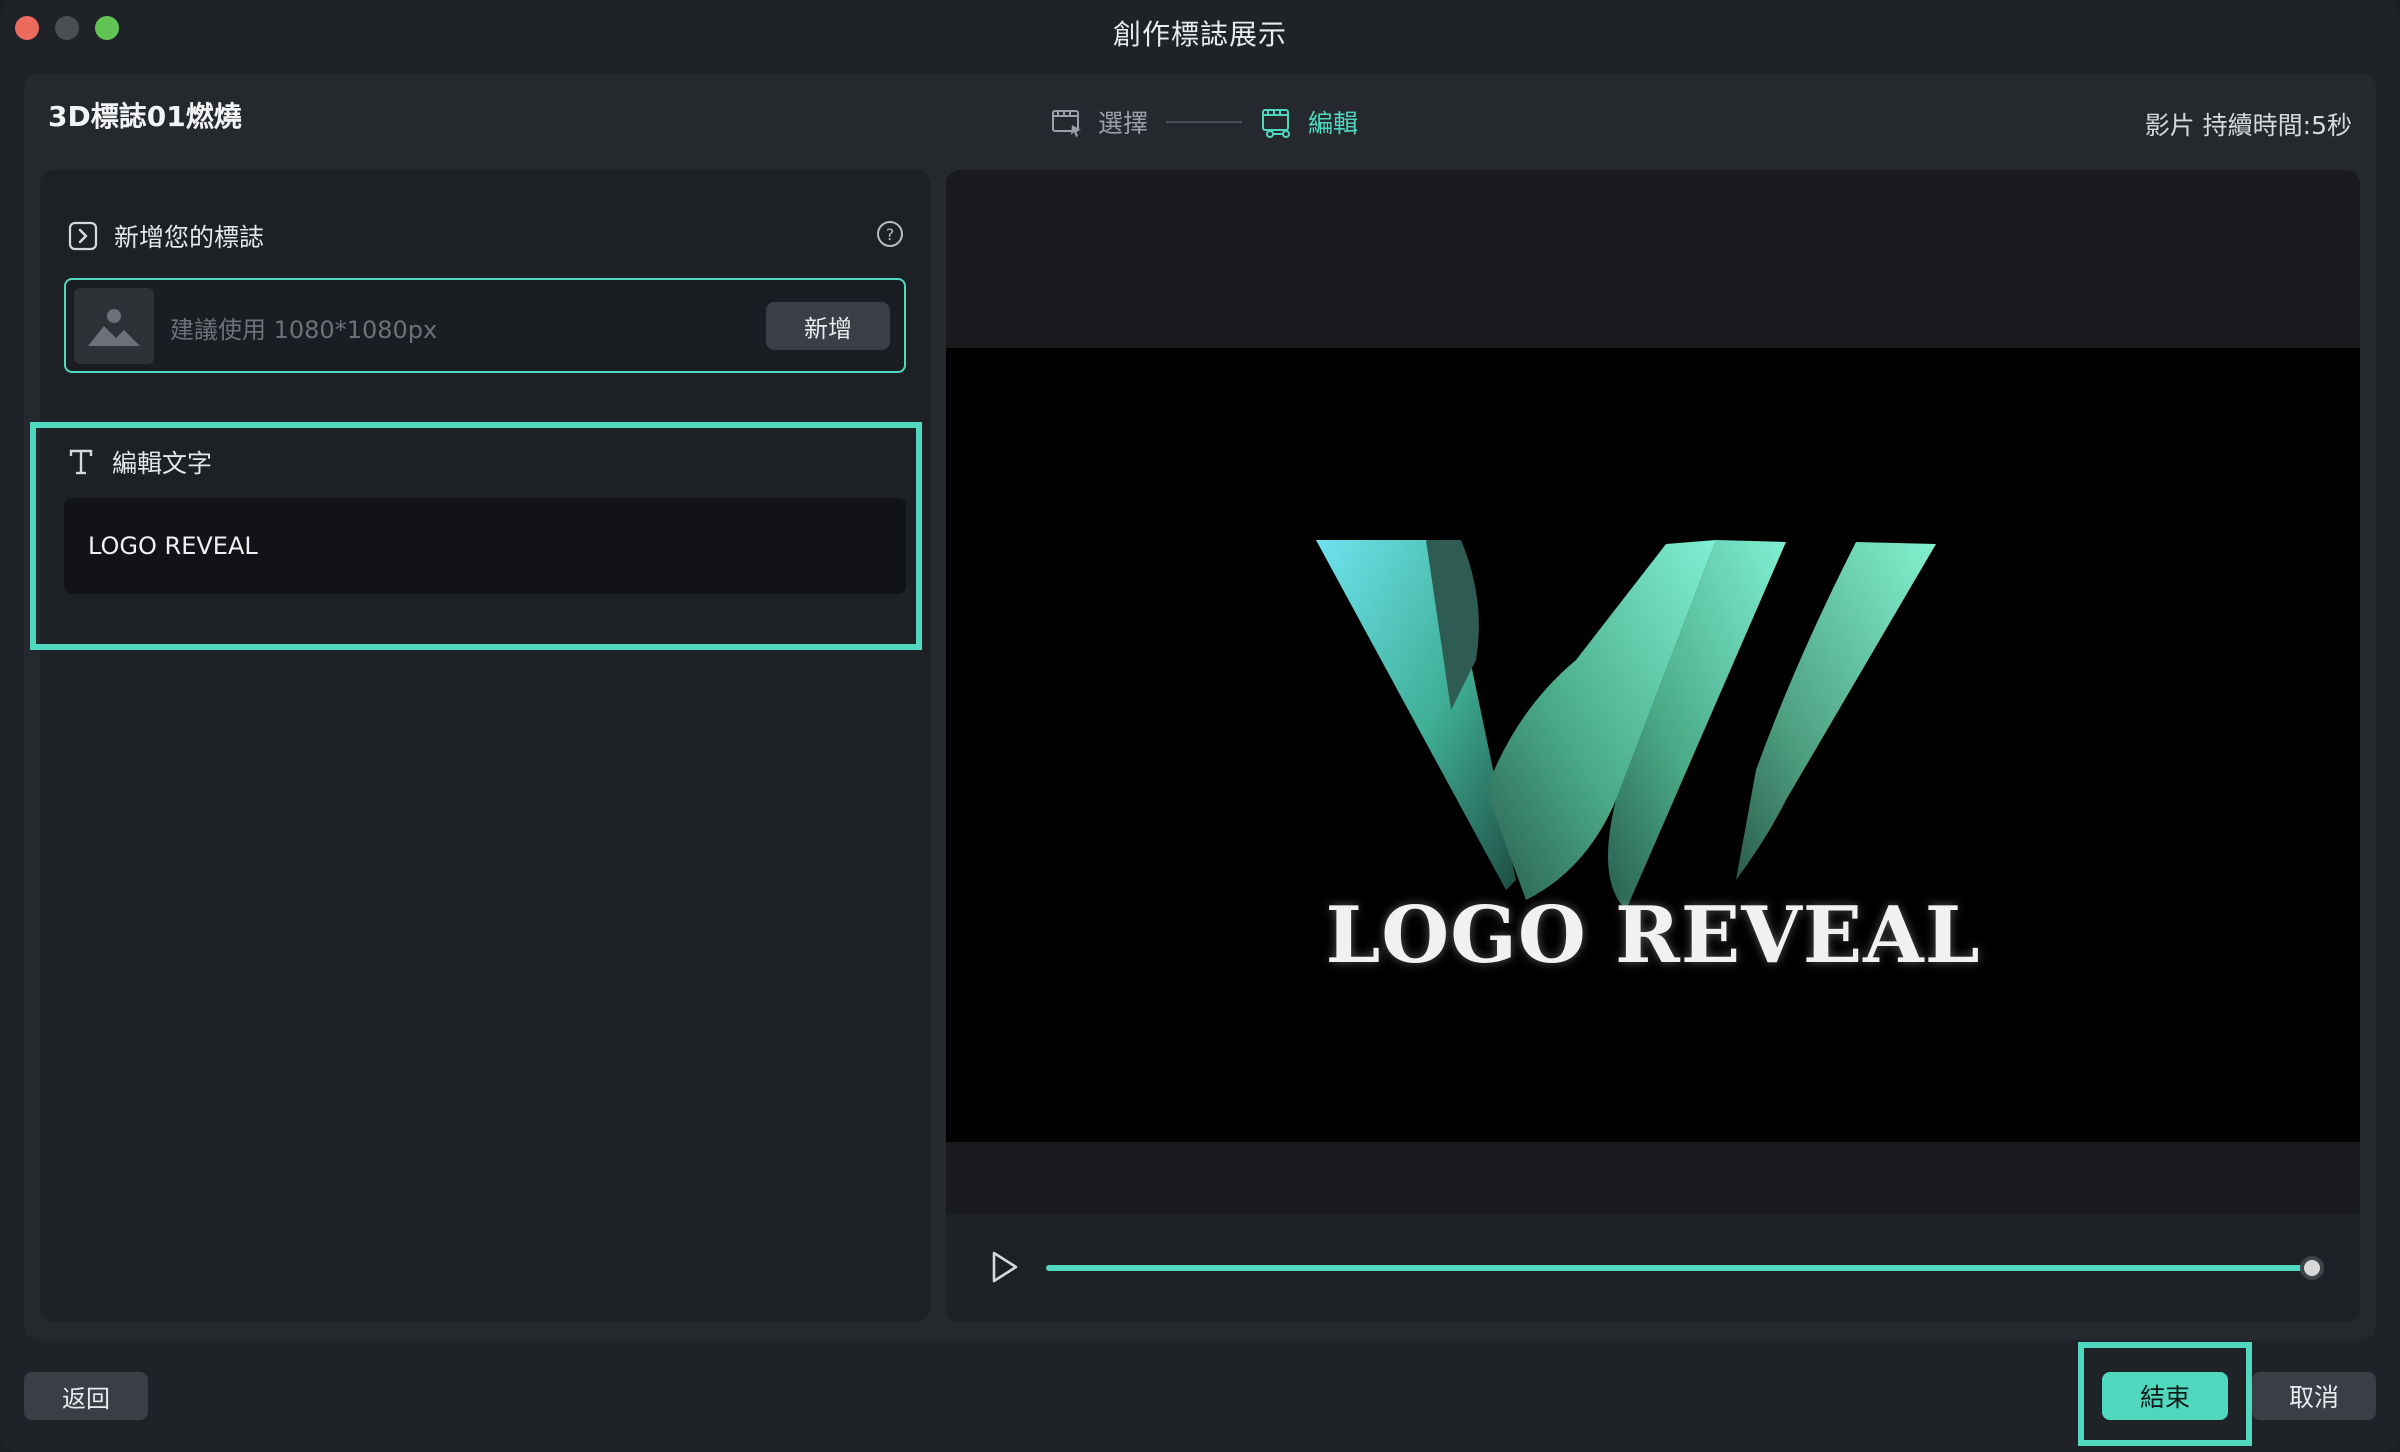 This screenshot has height=1452, width=2400. What do you see at coordinates (485, 546) in the screenshot?
I see `logo-text-input: LOGO REVEAL` at bounding box center [485, 546].